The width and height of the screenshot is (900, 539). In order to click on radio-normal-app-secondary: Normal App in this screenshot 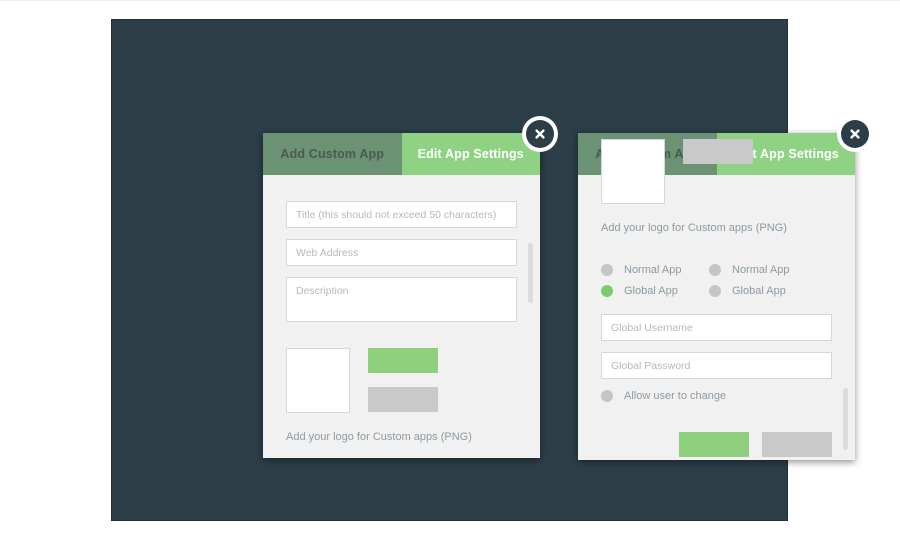, I will do `click(763, 270)`.